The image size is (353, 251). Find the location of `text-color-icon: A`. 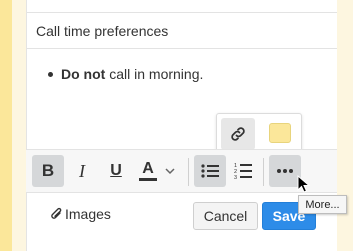

text-color-icon: A is located at coordinates (148, 171).